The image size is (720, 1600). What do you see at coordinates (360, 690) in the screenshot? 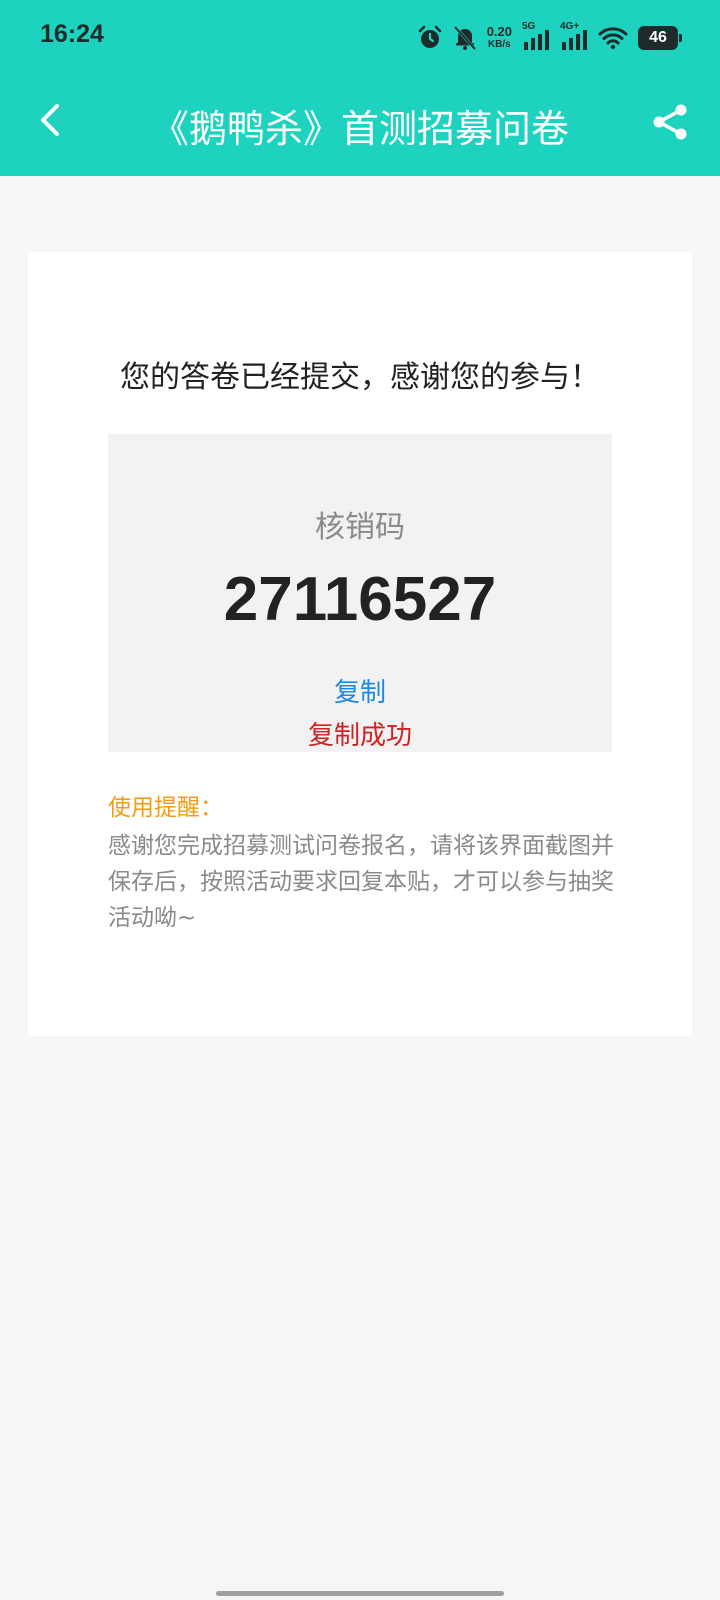
I see `copy-button: 复制` at bounding box center [360, 690].